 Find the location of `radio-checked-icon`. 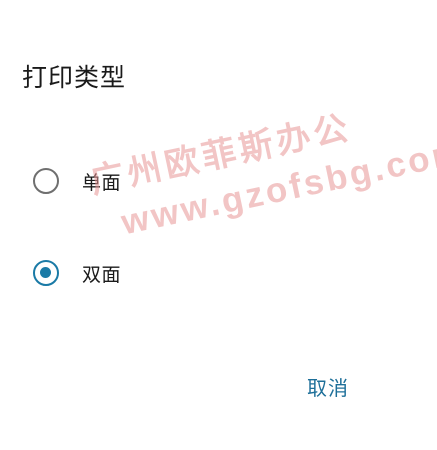

radio-checked-icon is located at coordinates (46, 273).